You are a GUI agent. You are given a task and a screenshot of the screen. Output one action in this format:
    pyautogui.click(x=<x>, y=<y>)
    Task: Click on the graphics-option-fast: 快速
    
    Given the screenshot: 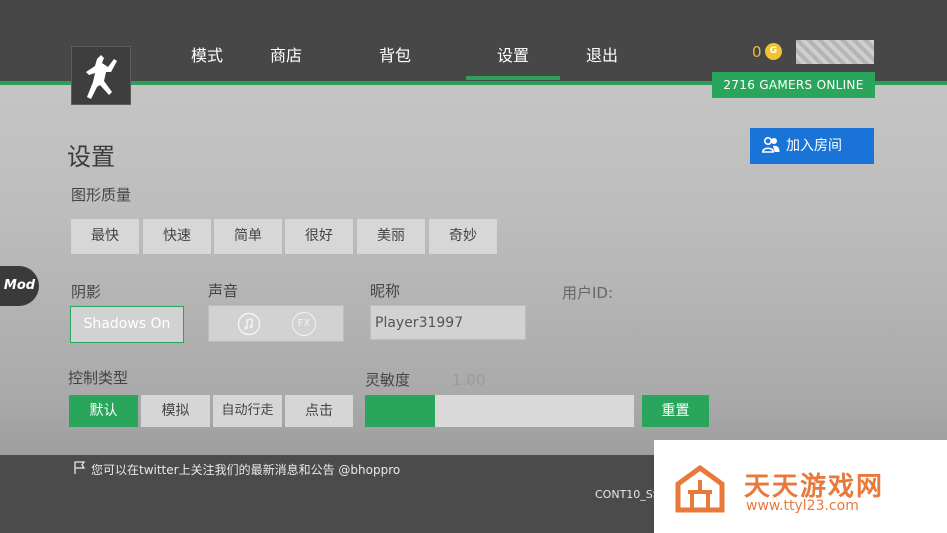 What is the action you would take?
    pyautogui.click(x=177, y=236)
    